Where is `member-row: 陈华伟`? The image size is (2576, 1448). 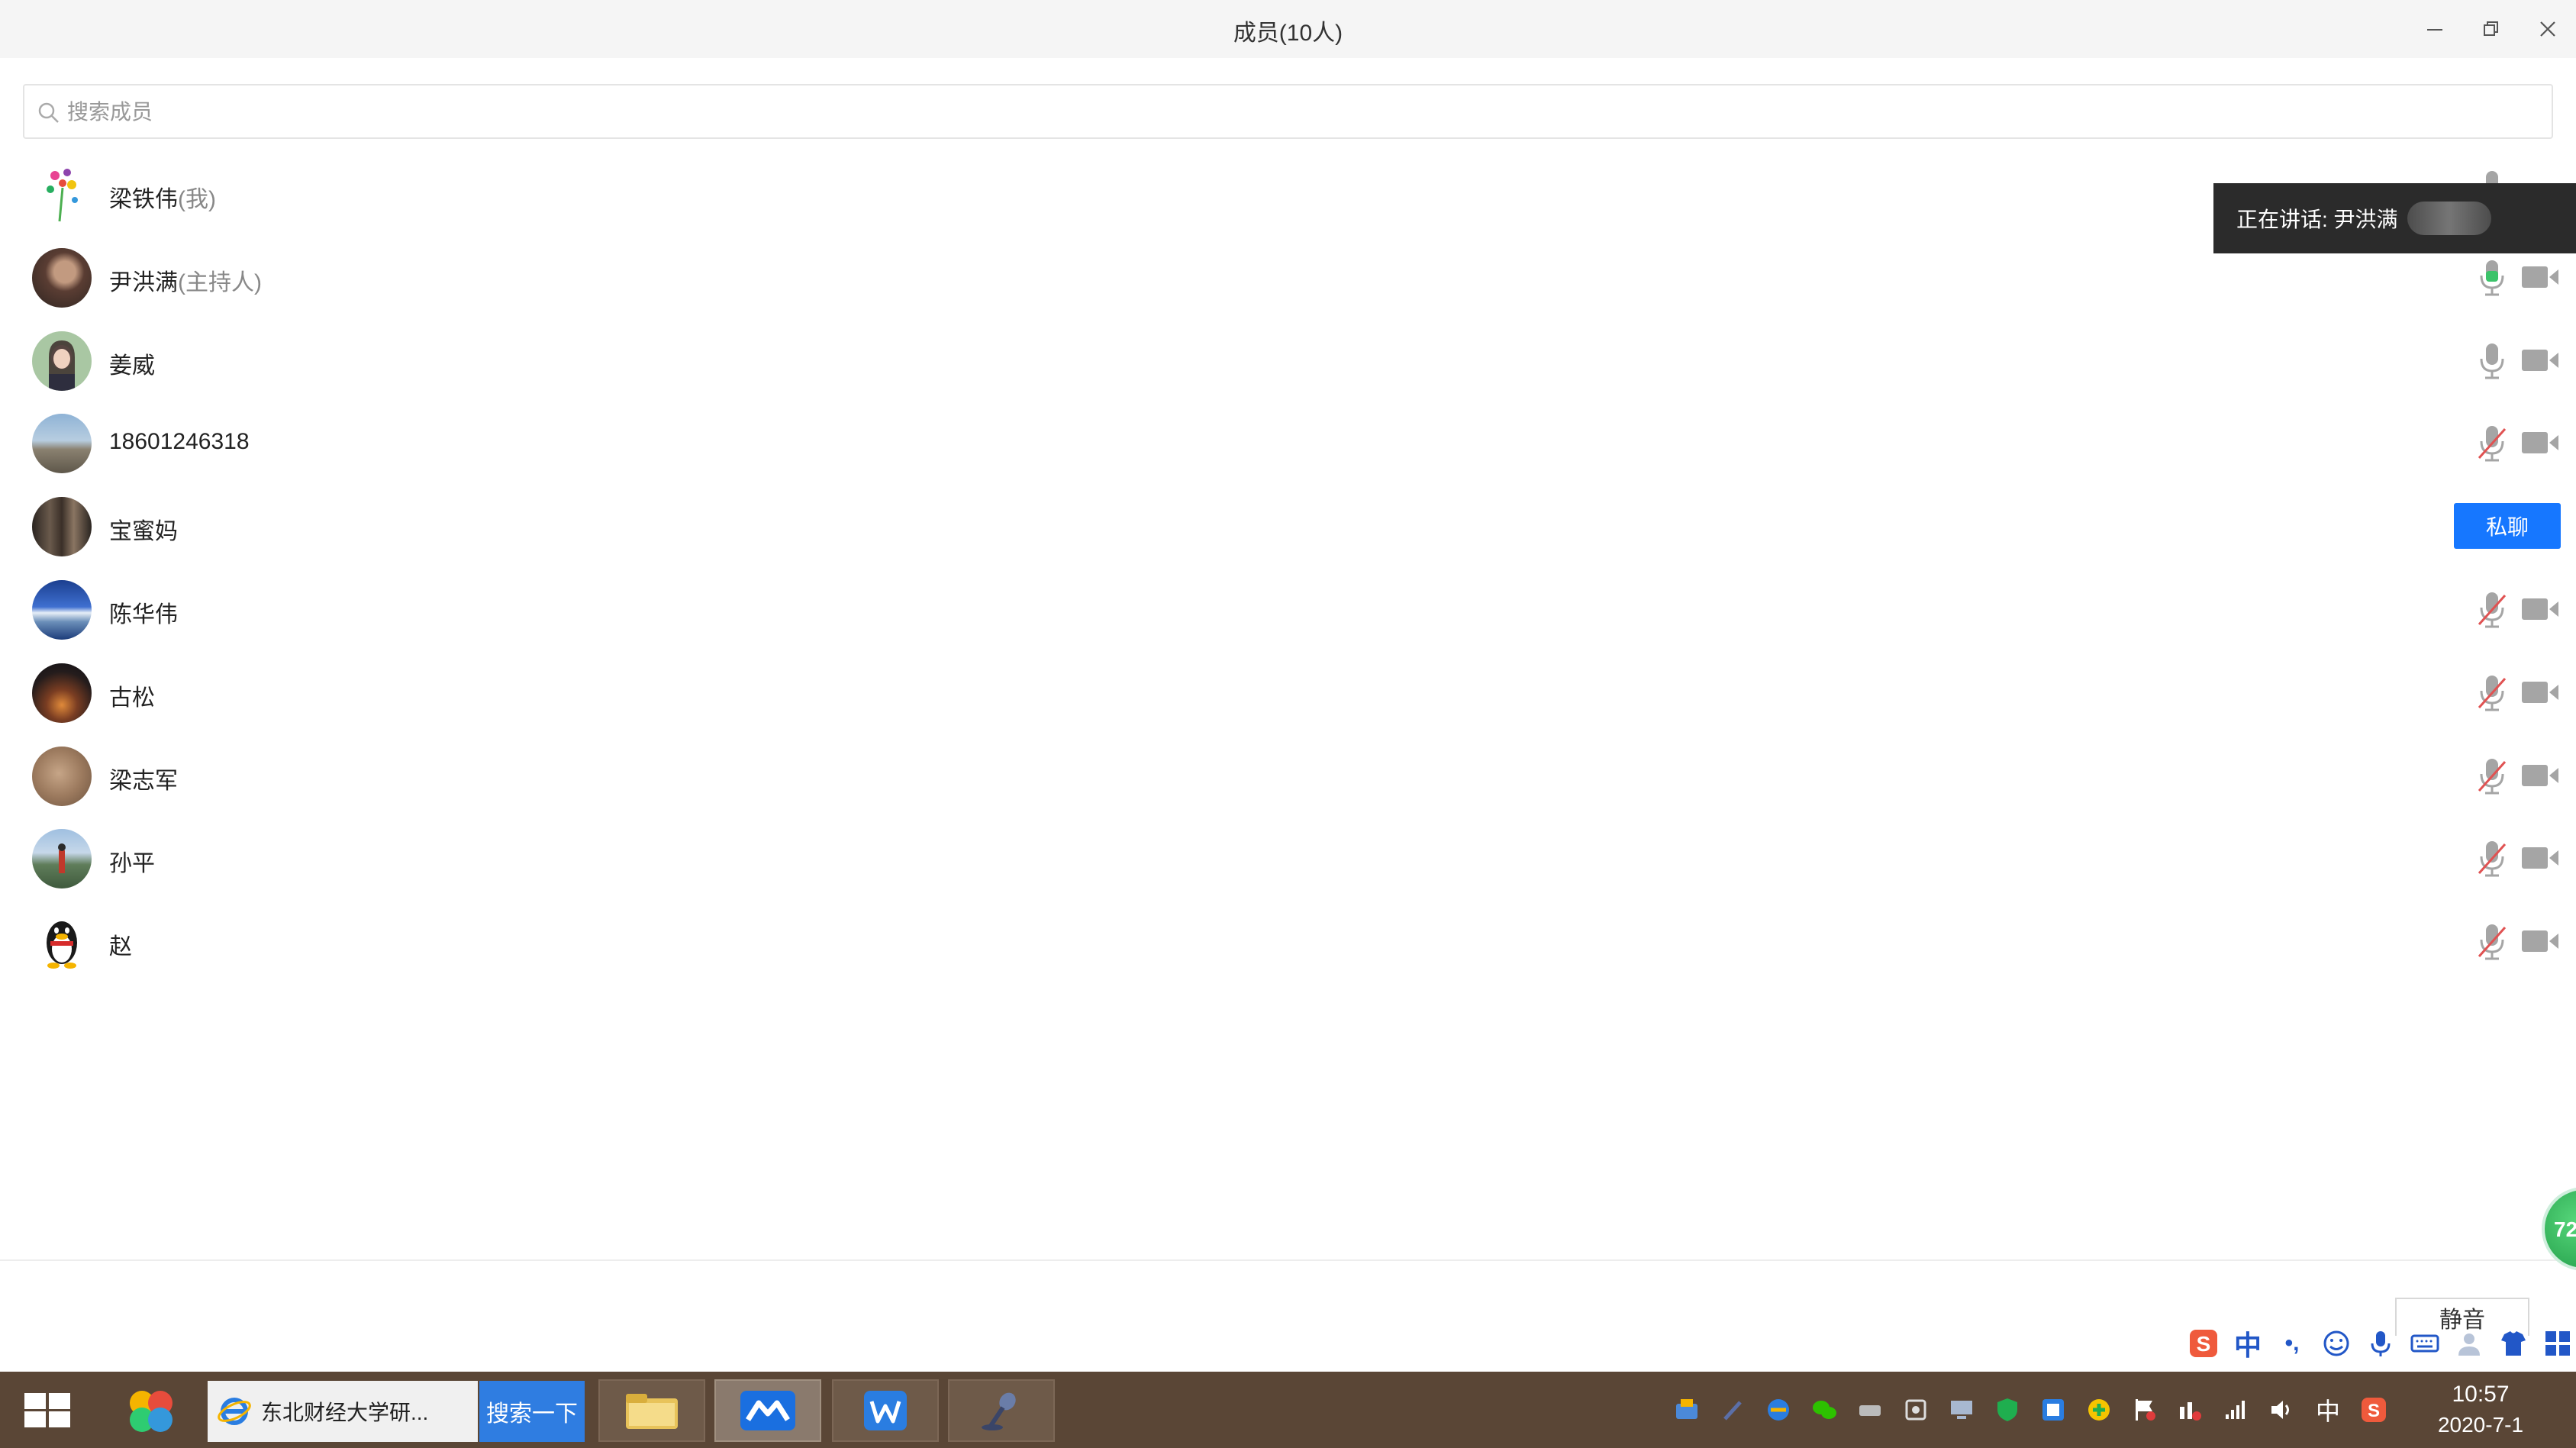 member-row: 陈华伟 is located at coordinates (1288, 609).